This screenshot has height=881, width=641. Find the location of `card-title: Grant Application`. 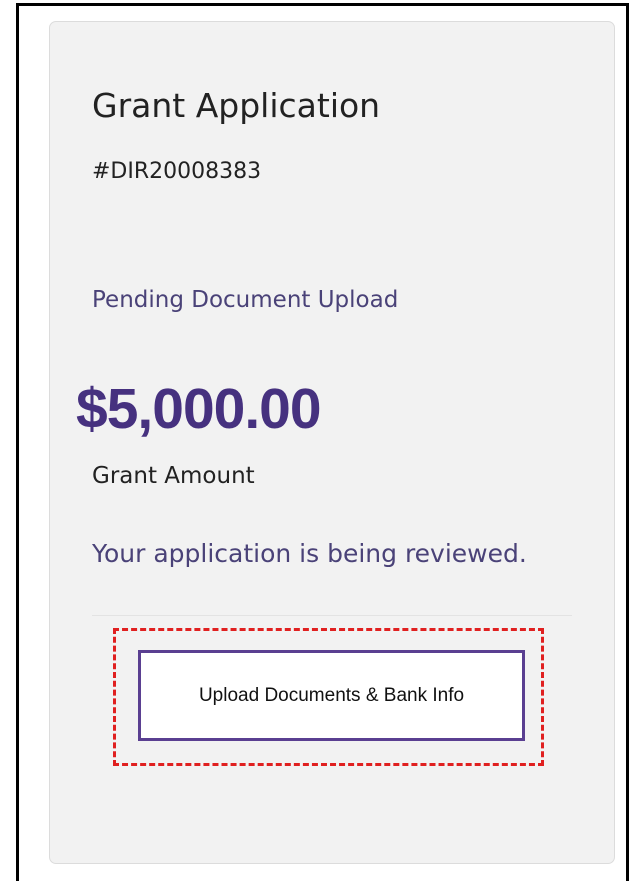

card-title: Grant Application is located at coordinates (236, 105).